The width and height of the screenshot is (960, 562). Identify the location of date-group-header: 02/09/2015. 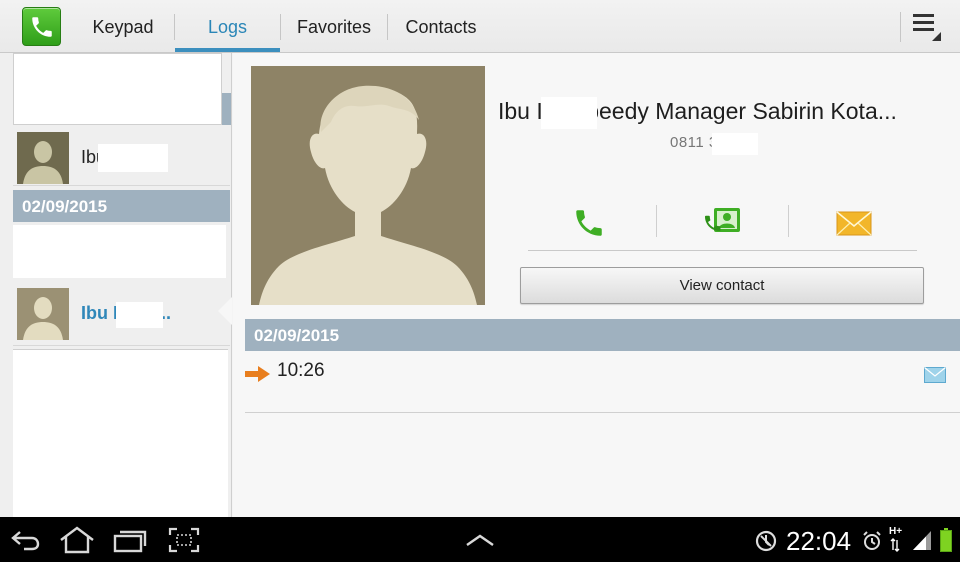
(121, 206).